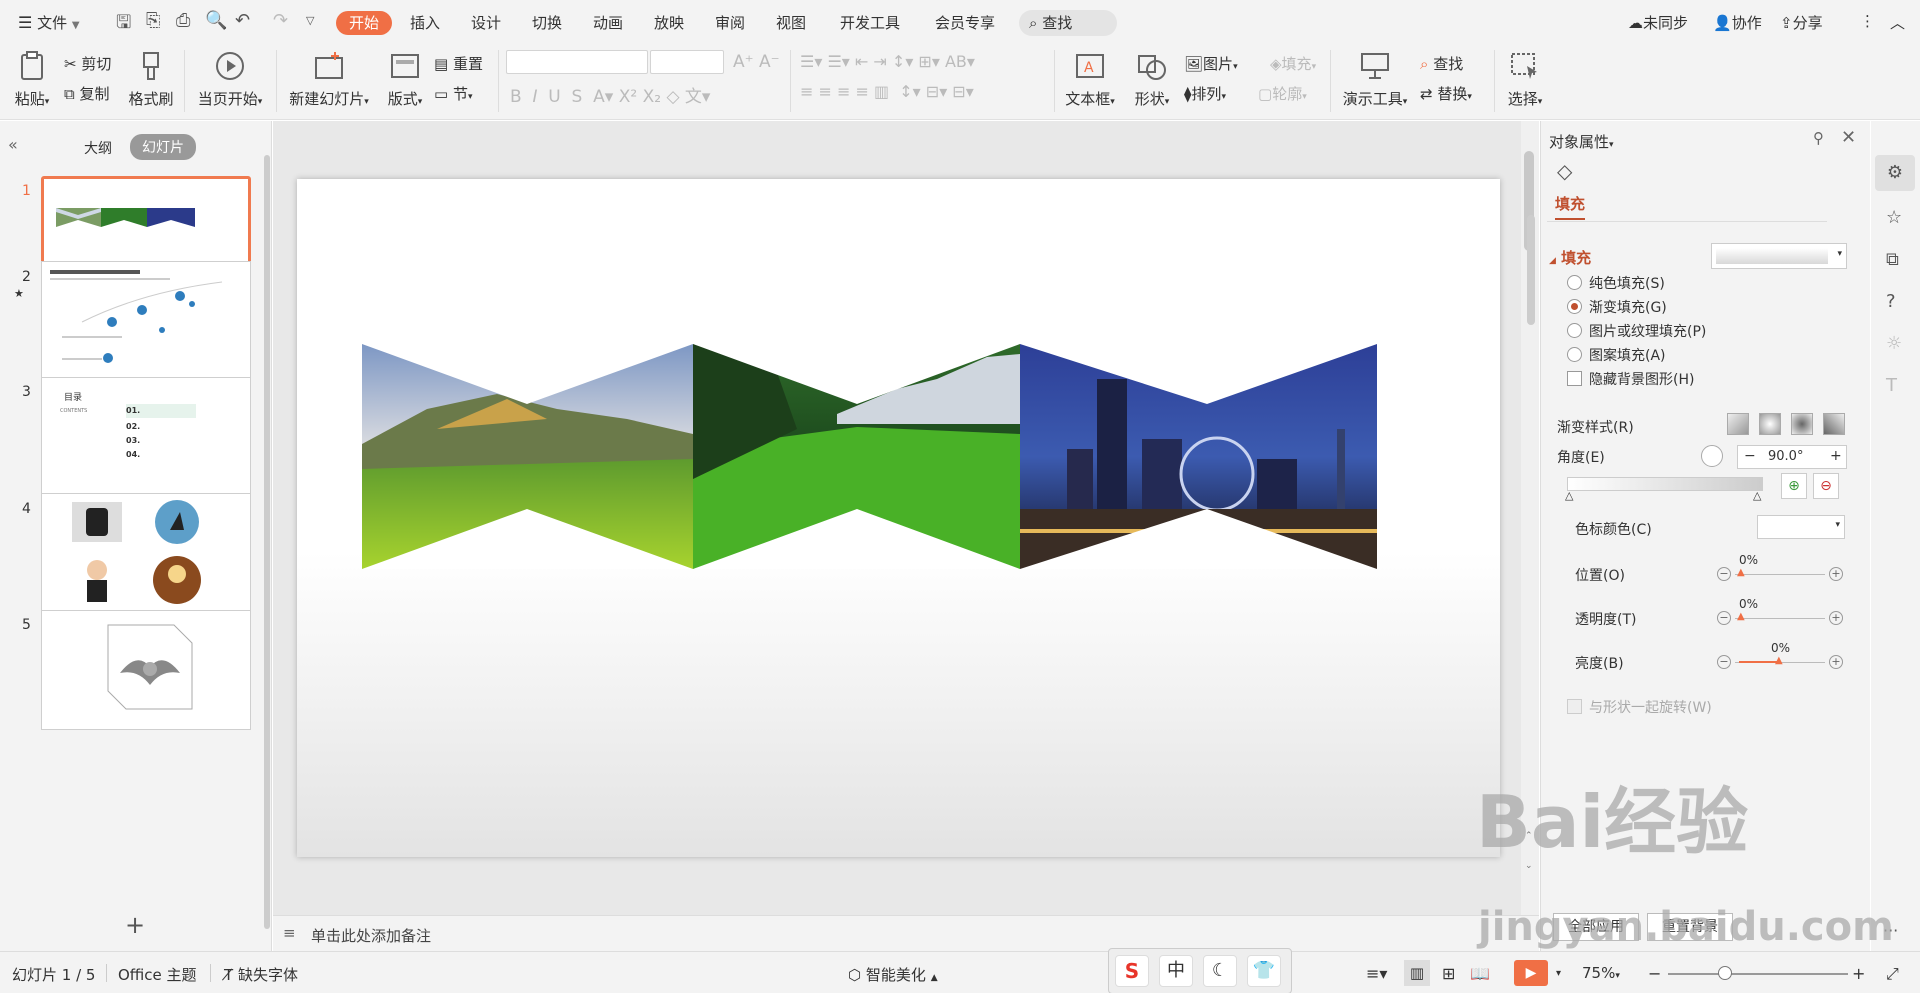 The image size is (1920, 993). What do you see at coordinates (870, 23) in the screenshot?
I see `tab-developer: 开发工具` at bounding box center [870, 23].